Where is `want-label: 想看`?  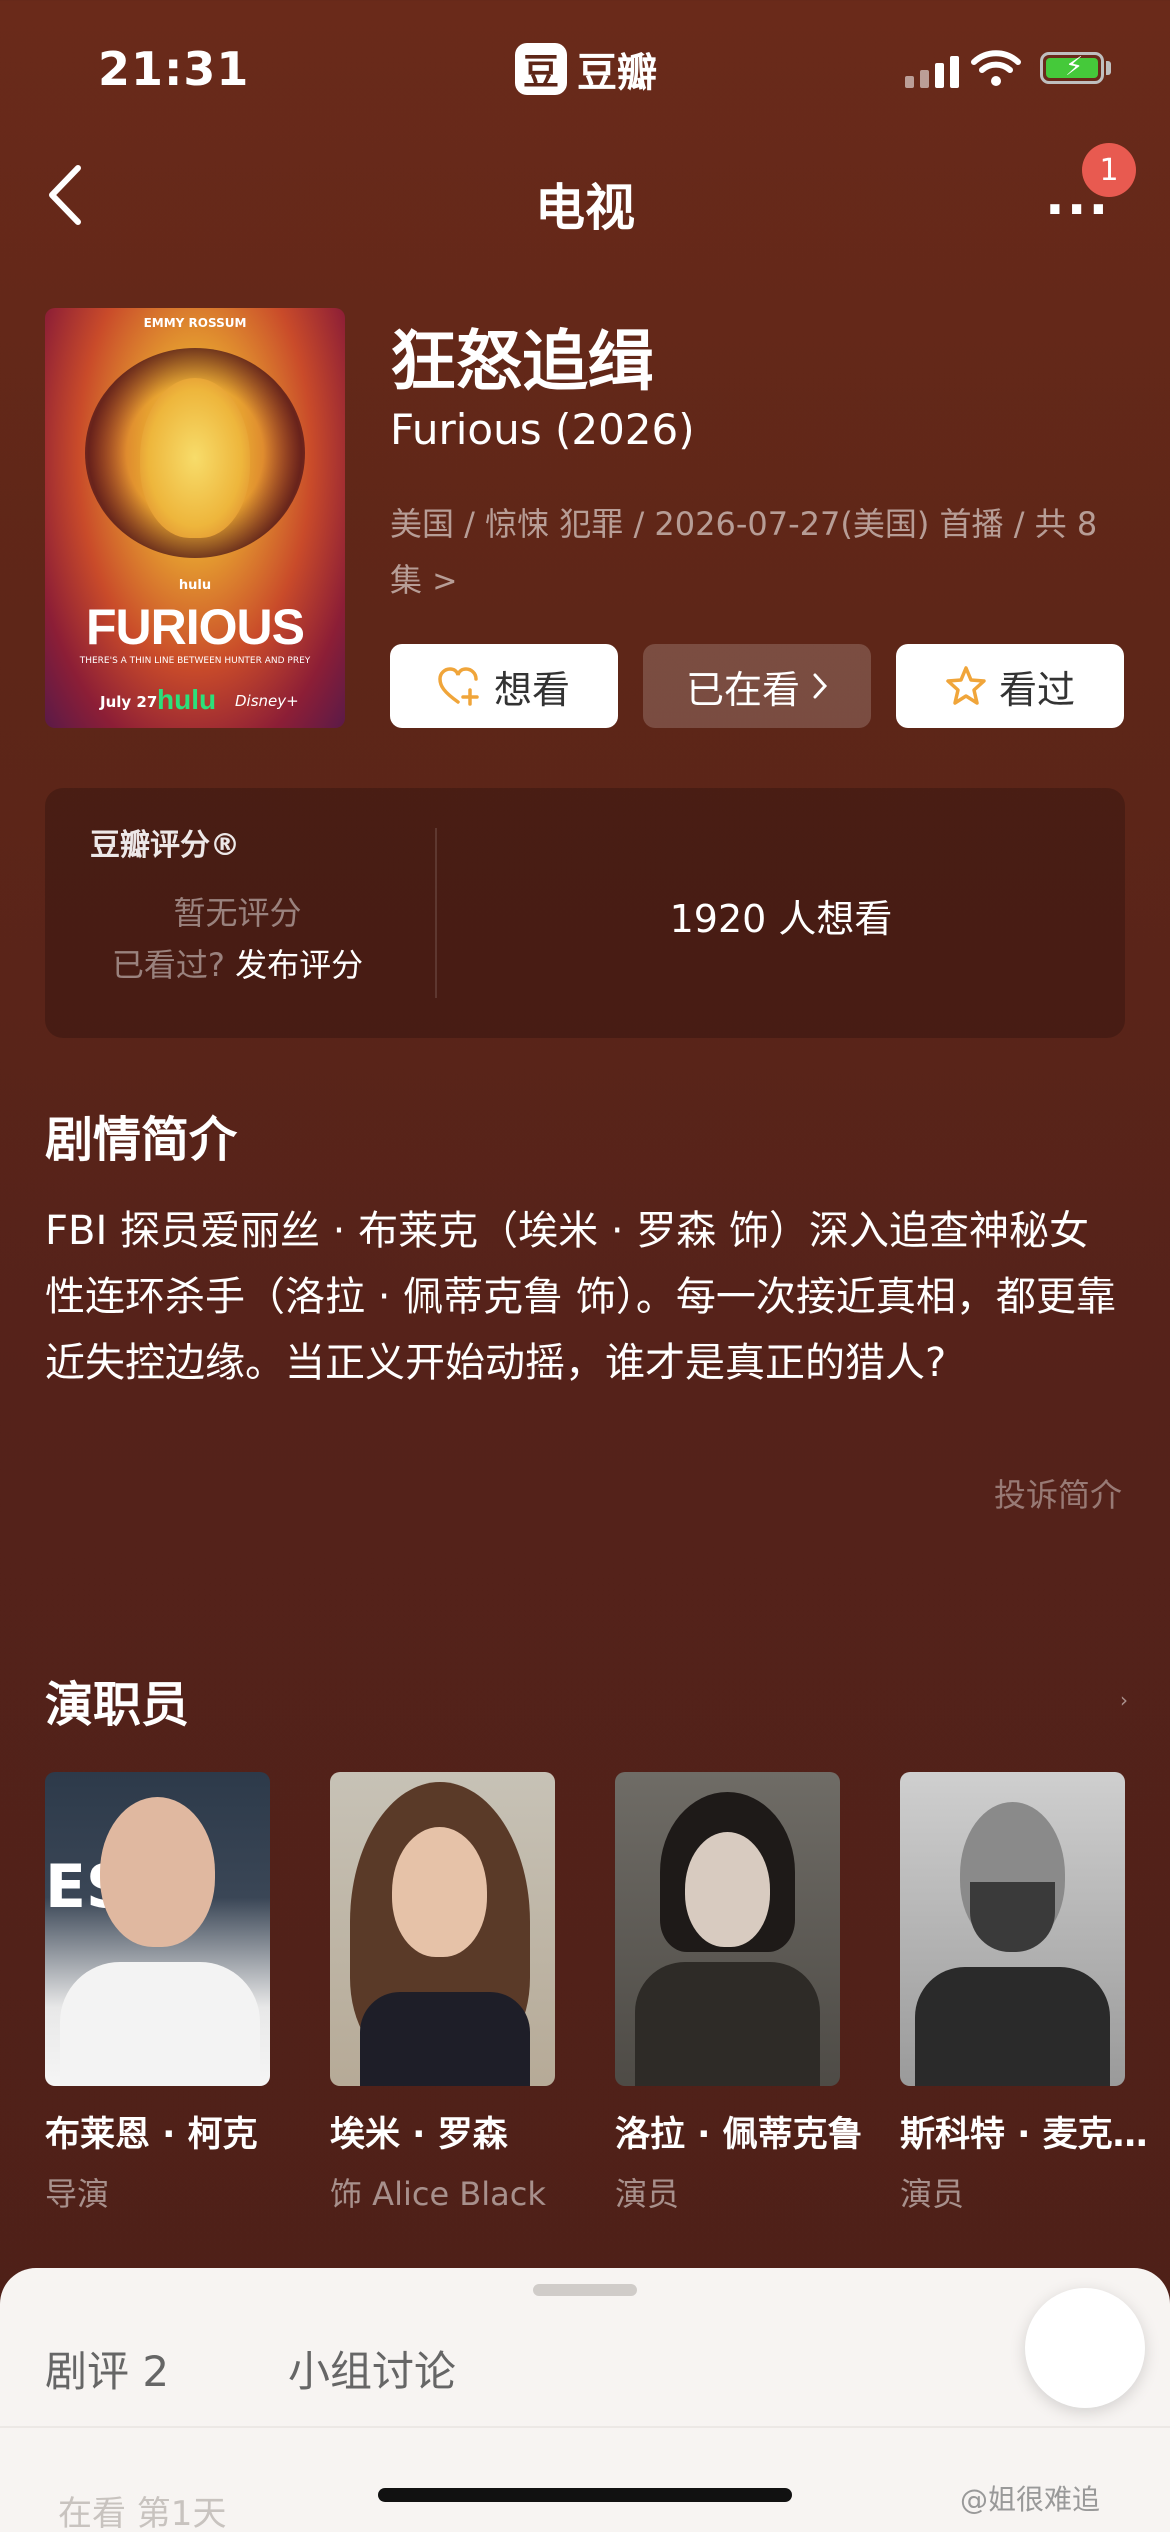 want-label: 想看 is located at coordinates (531, 689).